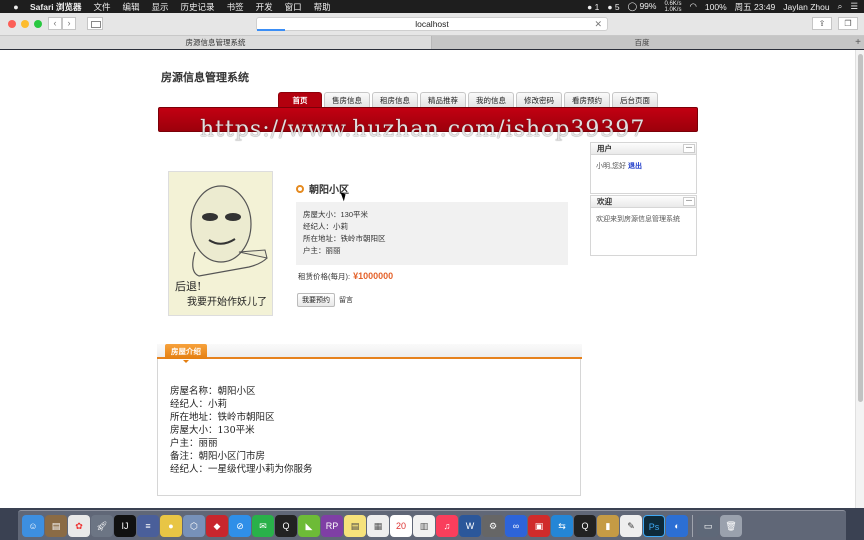 The height and width of the screenshot is (540, 864). What do you see at coordinates (539, 99) in the screenshot?
I see `nav-change-password: 修改密码` at bounding box center [539, 99].